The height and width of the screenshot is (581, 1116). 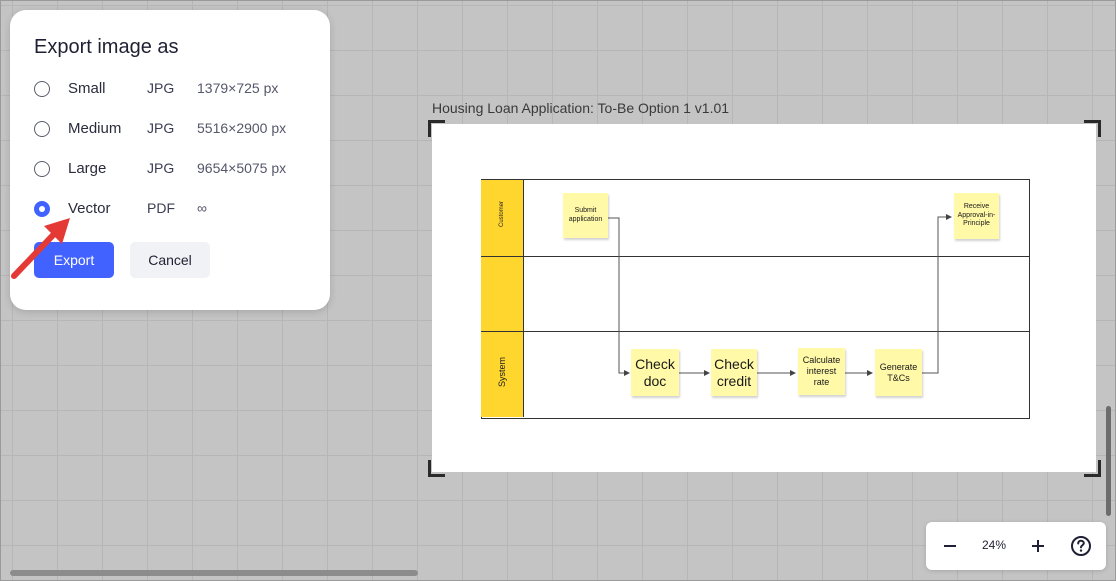 I want to click on selection-corner-top-left, so click(x=436, y=128).